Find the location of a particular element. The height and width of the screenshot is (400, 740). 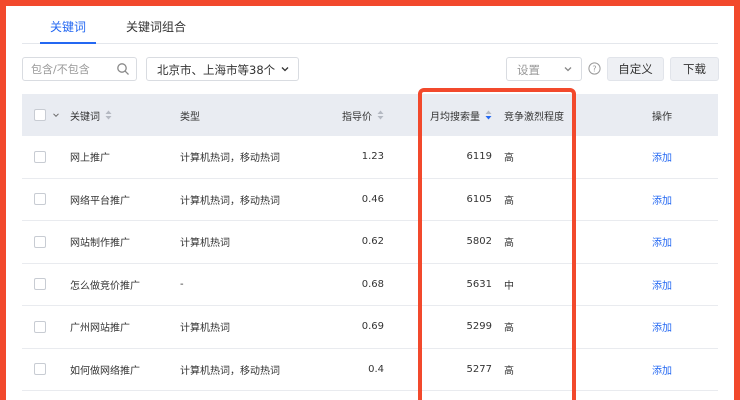

type-cell: - is located at coordinates (182, 284).